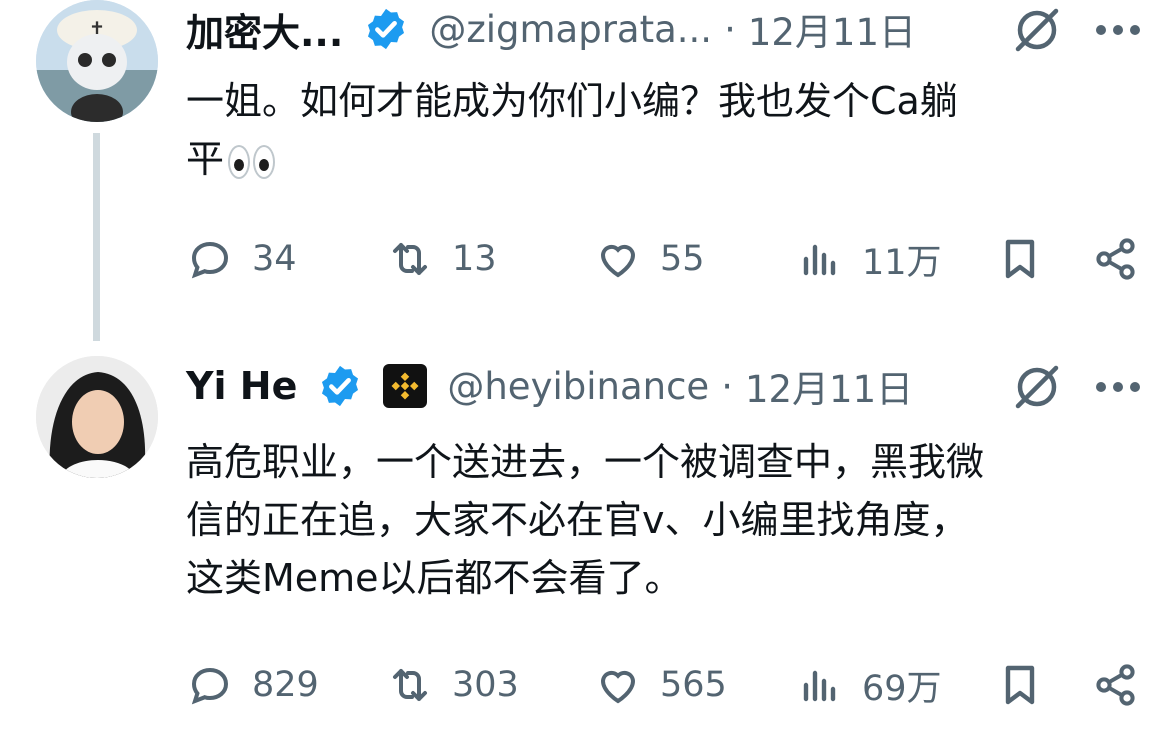  I want to click on tweet-text-line: 高危职业，一个送进去，一个被调查中，黑我微, so click(585, 462).